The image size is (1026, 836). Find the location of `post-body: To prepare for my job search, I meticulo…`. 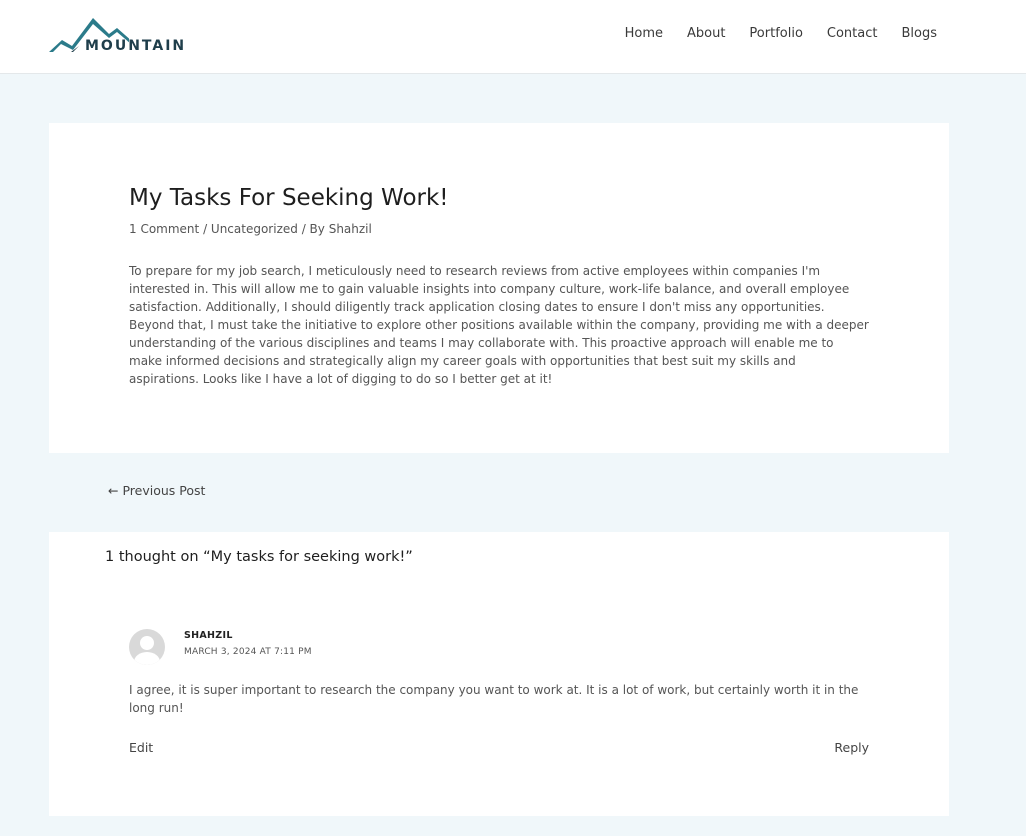

post-body: To prepare for my job search, I meticulo… is located at coordinates (499, 325).